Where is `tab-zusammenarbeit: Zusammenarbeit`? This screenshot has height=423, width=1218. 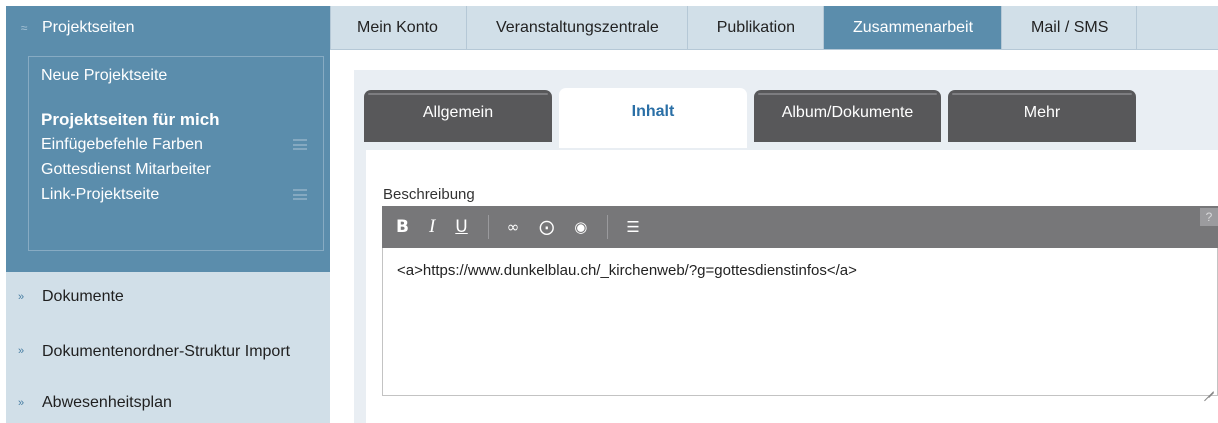 tab-zusammenarbeit: Zusammenarbeit is located at coordinates (913, 27).